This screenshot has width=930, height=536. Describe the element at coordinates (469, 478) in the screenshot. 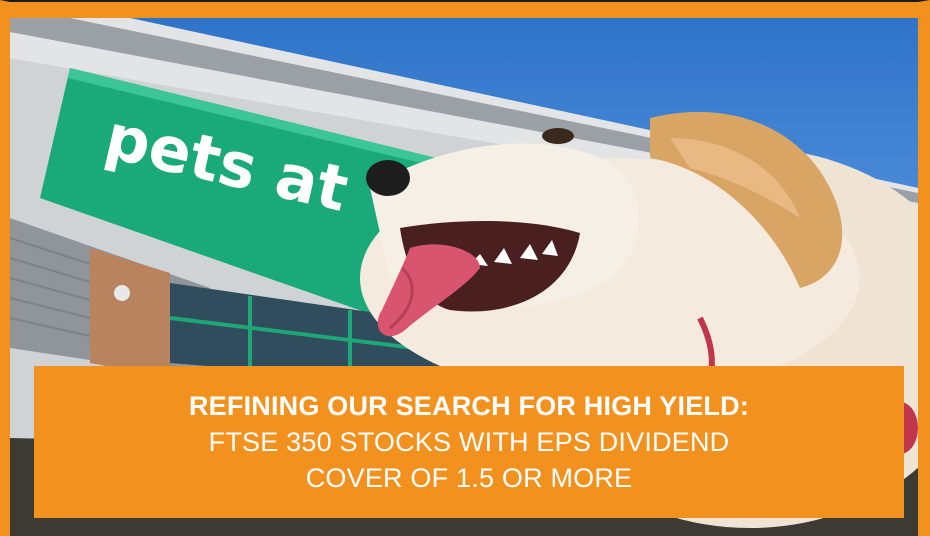

I see `caption-subtitle-line2: COVER OF 1.5 OR MORE` at that location.